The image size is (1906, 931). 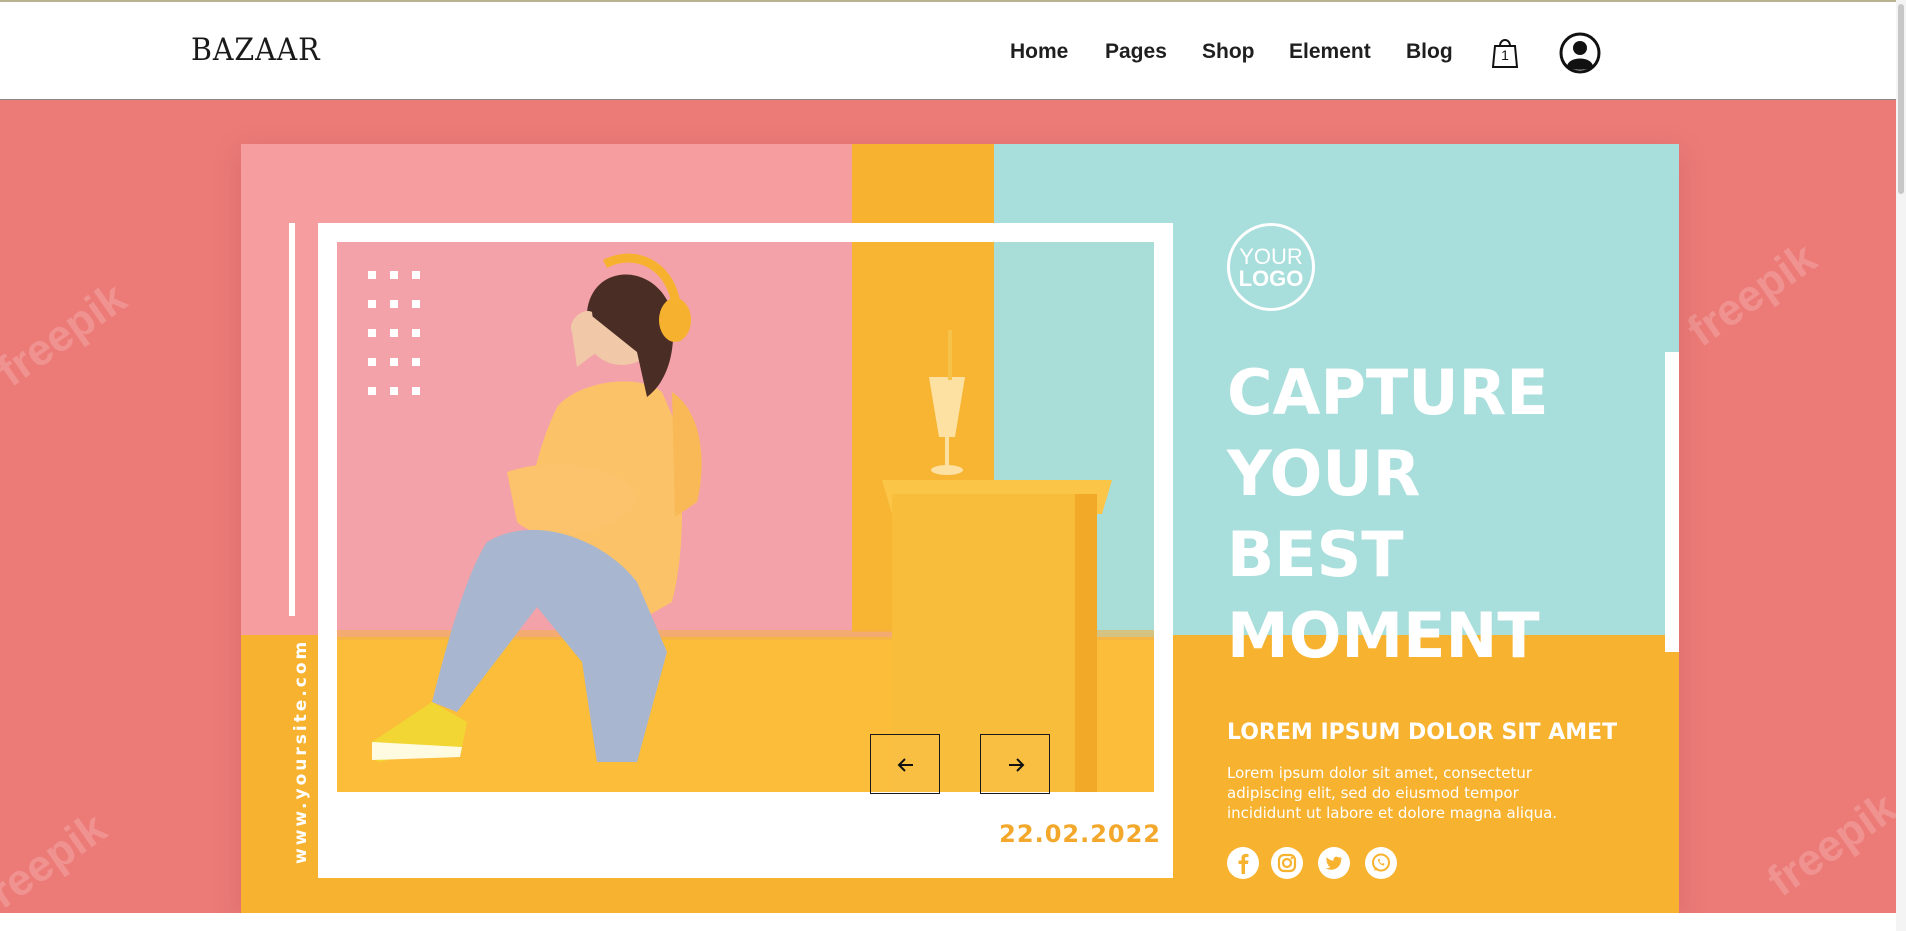 I want to click on nav-item-home: Home, so click(x=1039, y=52).